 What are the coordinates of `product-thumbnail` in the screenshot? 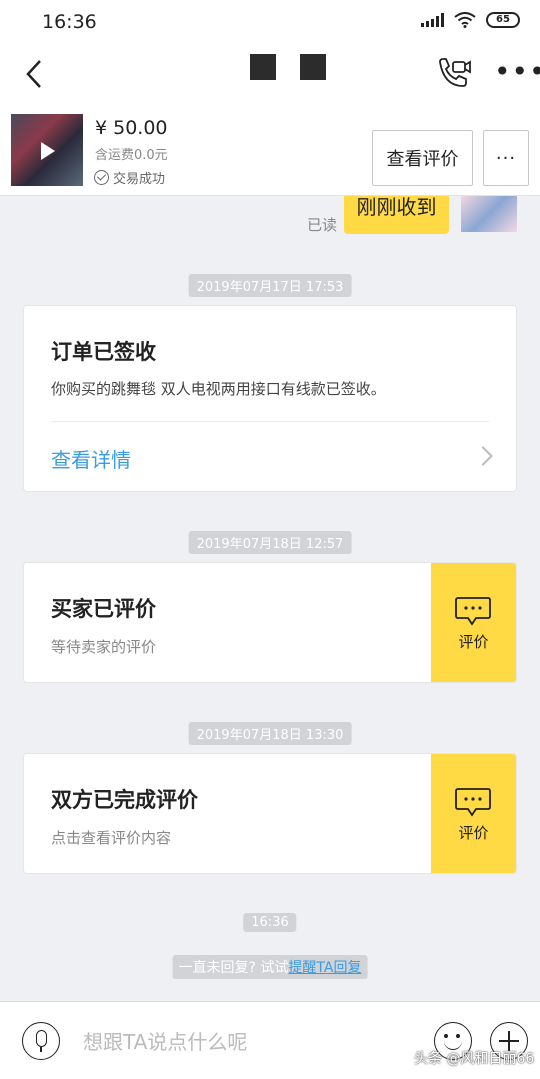 It's located at (47, 150).